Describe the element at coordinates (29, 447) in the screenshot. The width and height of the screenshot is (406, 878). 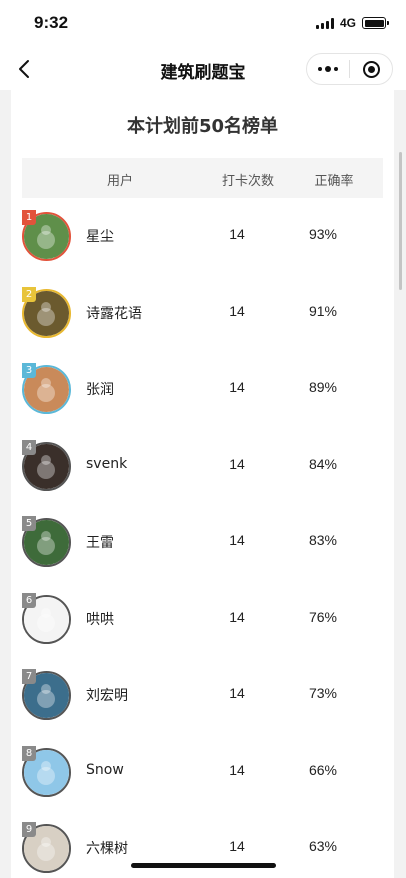
I see `rank-badge: 4` at that location.